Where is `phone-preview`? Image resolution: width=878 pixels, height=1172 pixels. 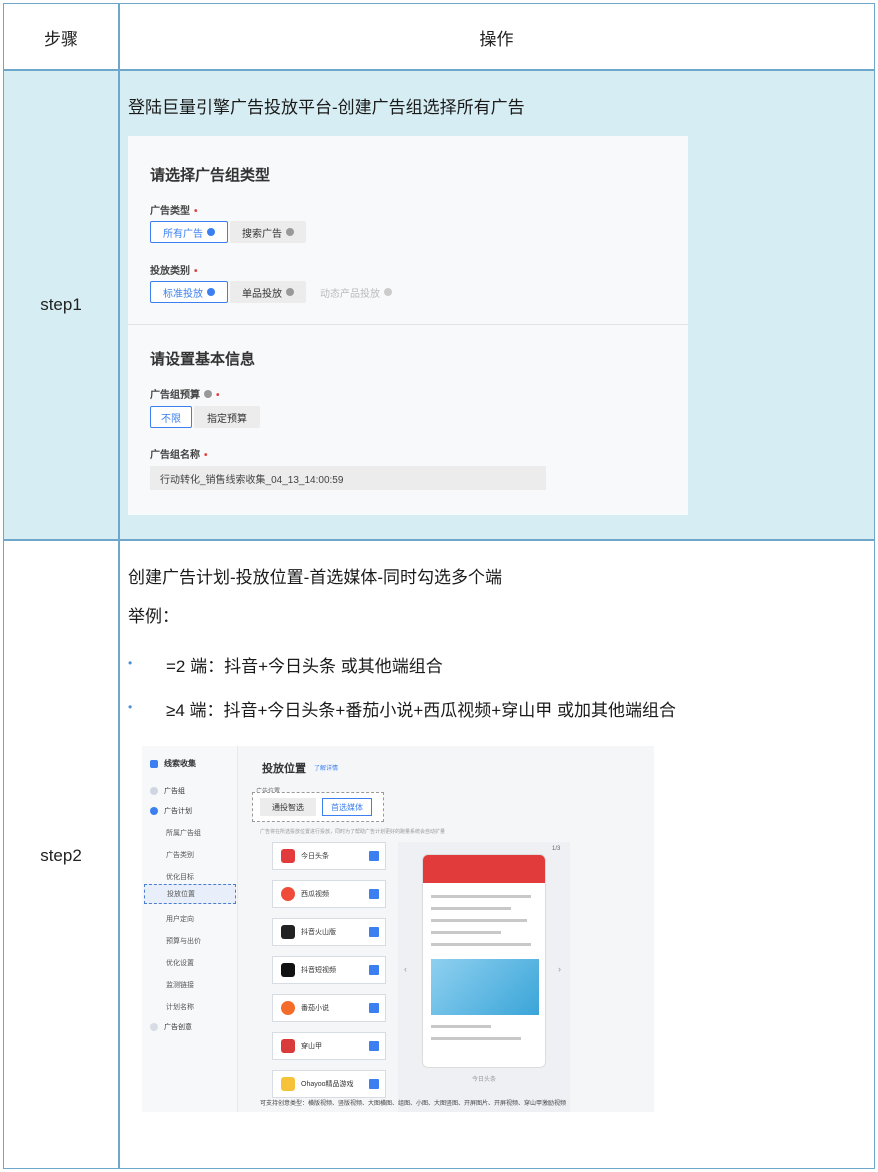 phone-preview is located at coordinates (484, 961).